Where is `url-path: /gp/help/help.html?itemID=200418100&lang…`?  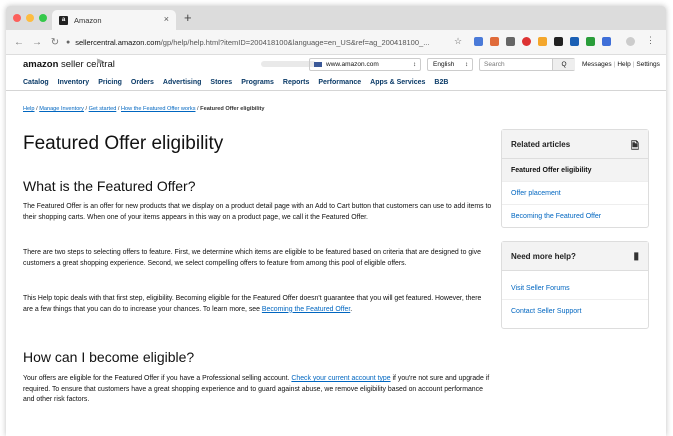
url-path: /gp/help/help.html?itemID=200418100&lang… is located at coordinates (295, 42).